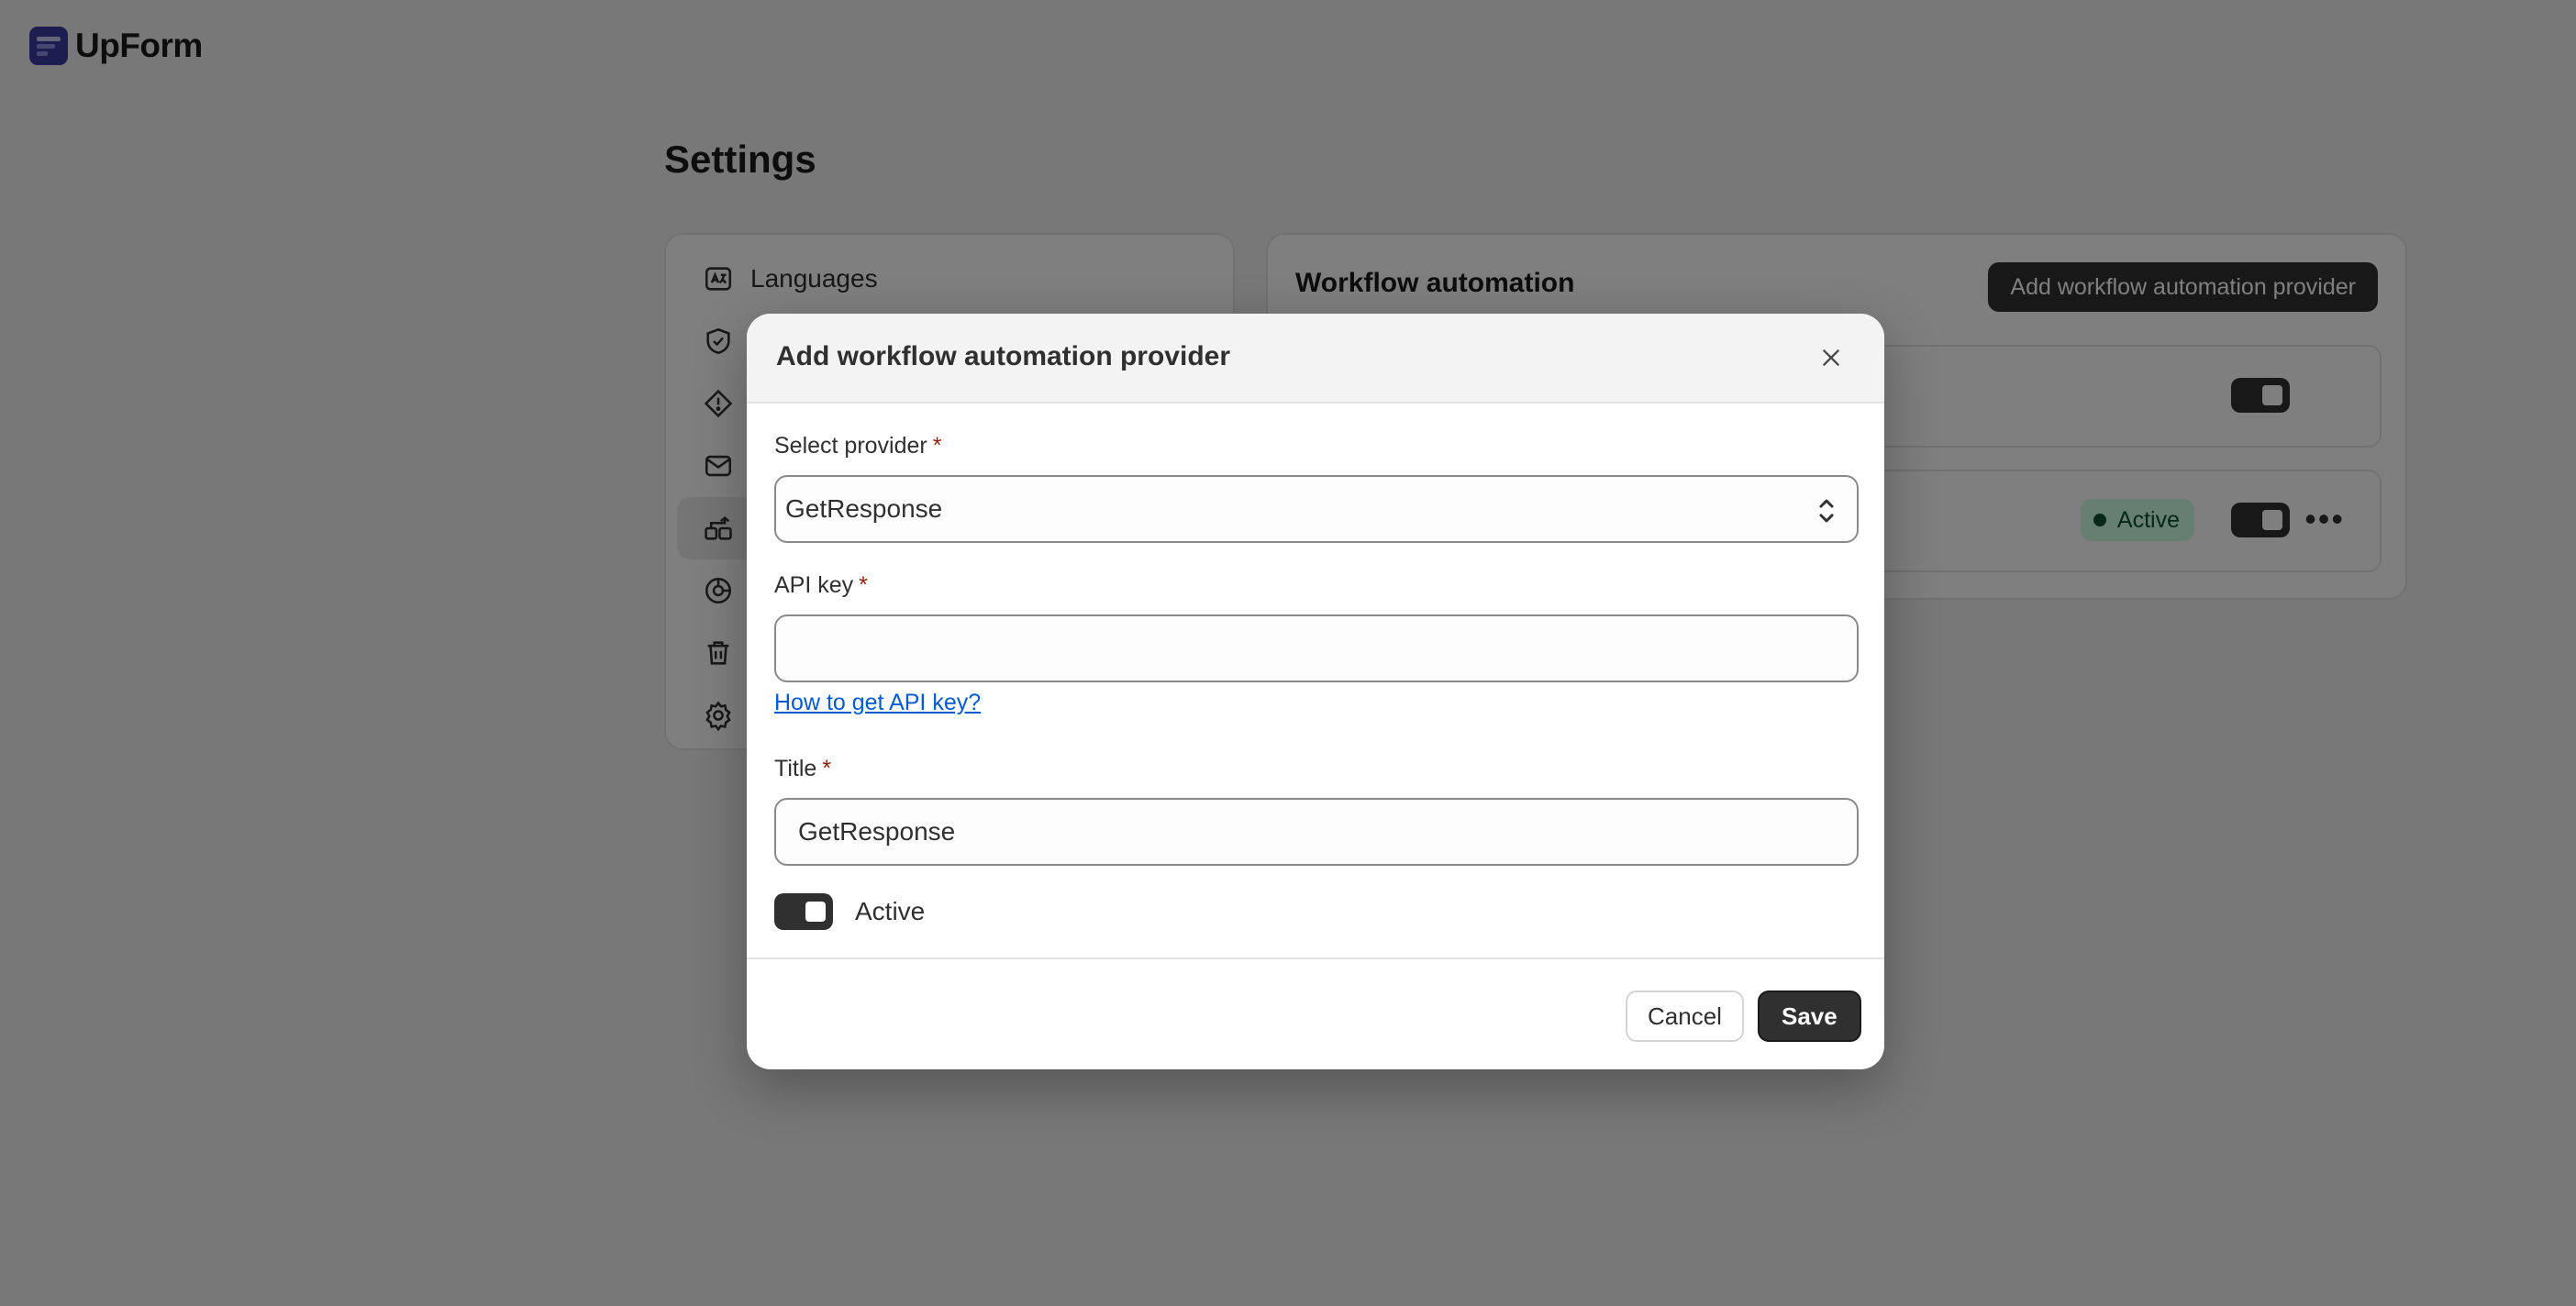  What do you see at coordinates (1316, 648) in the screenshot?
I see `api-key-input` at bounding box center [1316, 648].